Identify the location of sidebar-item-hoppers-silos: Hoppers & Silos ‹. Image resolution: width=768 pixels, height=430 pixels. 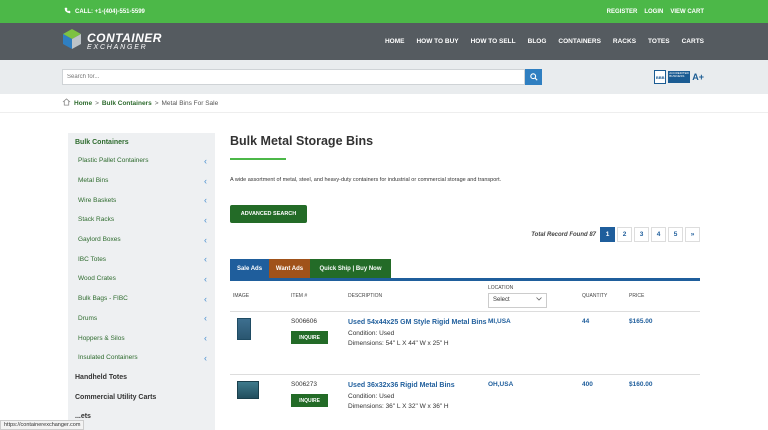
(141, 338).